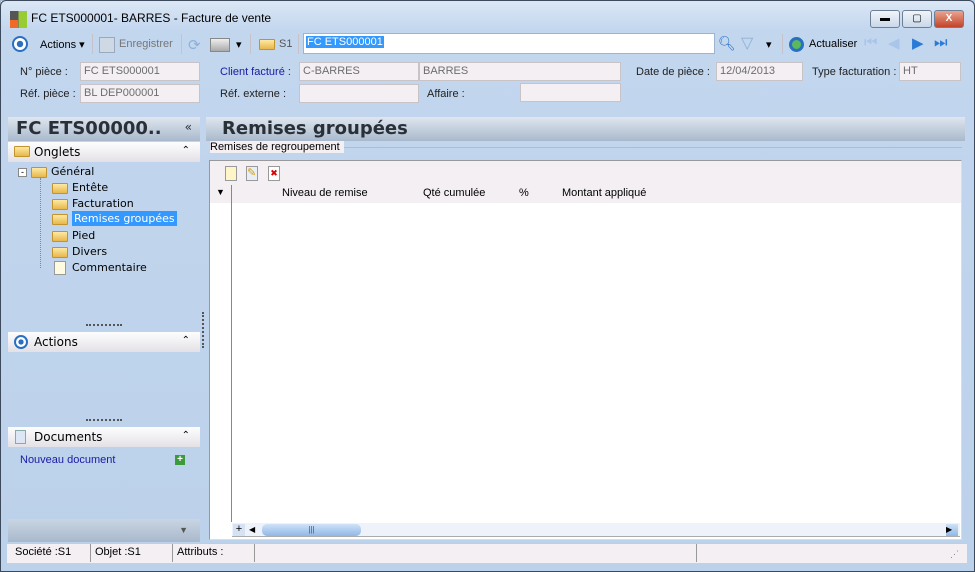 This screenshot has width=975, height=572. Describe the element at coordinates (220, 45) in the screenshot. I see `print-icon` at that location.